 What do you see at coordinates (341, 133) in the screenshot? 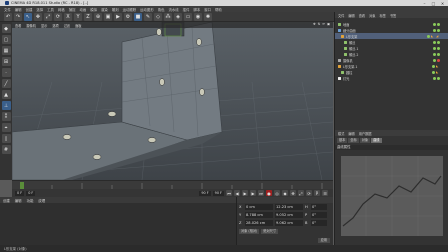
I see `am-menu-mode: 模式` at bounding box center [341, 133].